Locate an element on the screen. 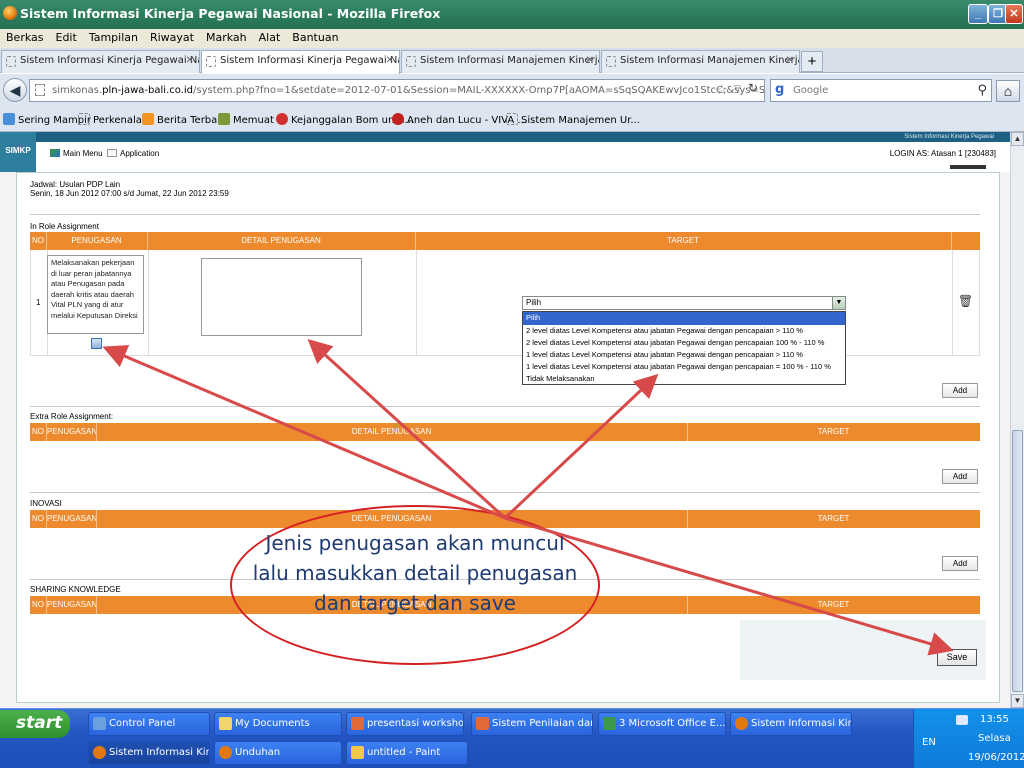 Image resolution: width=1024 pixels, height=768 pixels. folder-icon is located at coordinates (225, 723).